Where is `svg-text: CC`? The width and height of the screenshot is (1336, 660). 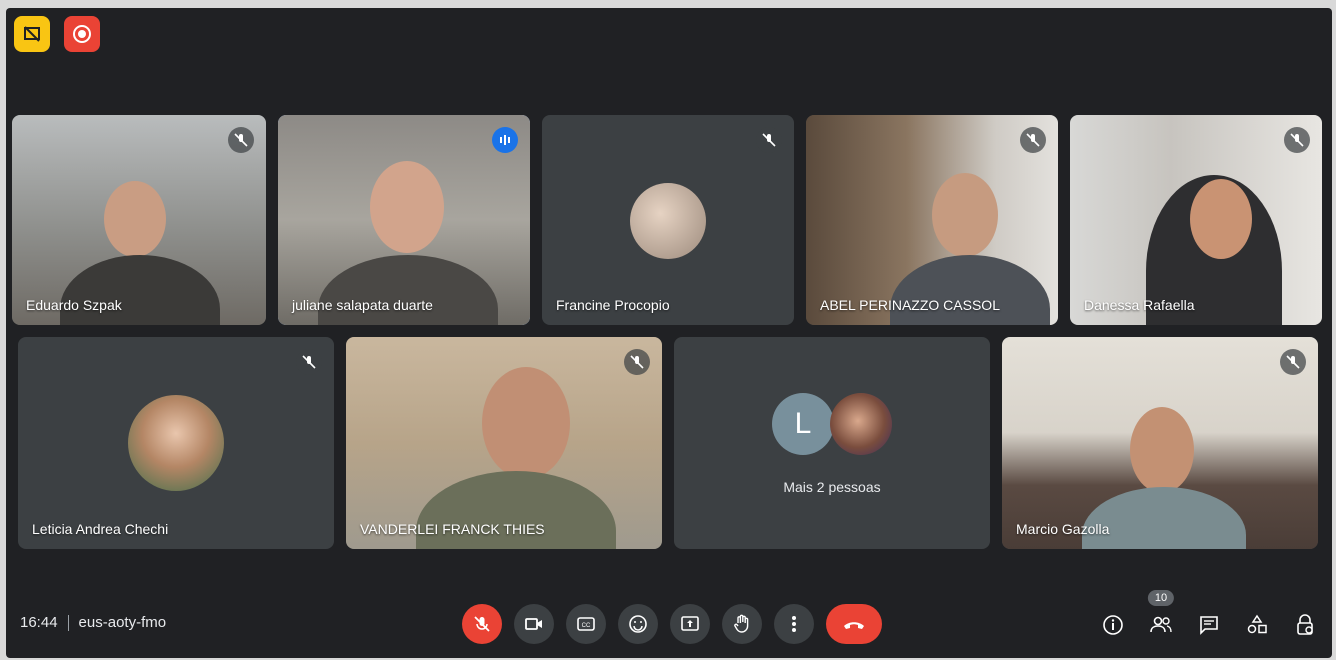 svg-text: CC is located at coordinates (586, 626).